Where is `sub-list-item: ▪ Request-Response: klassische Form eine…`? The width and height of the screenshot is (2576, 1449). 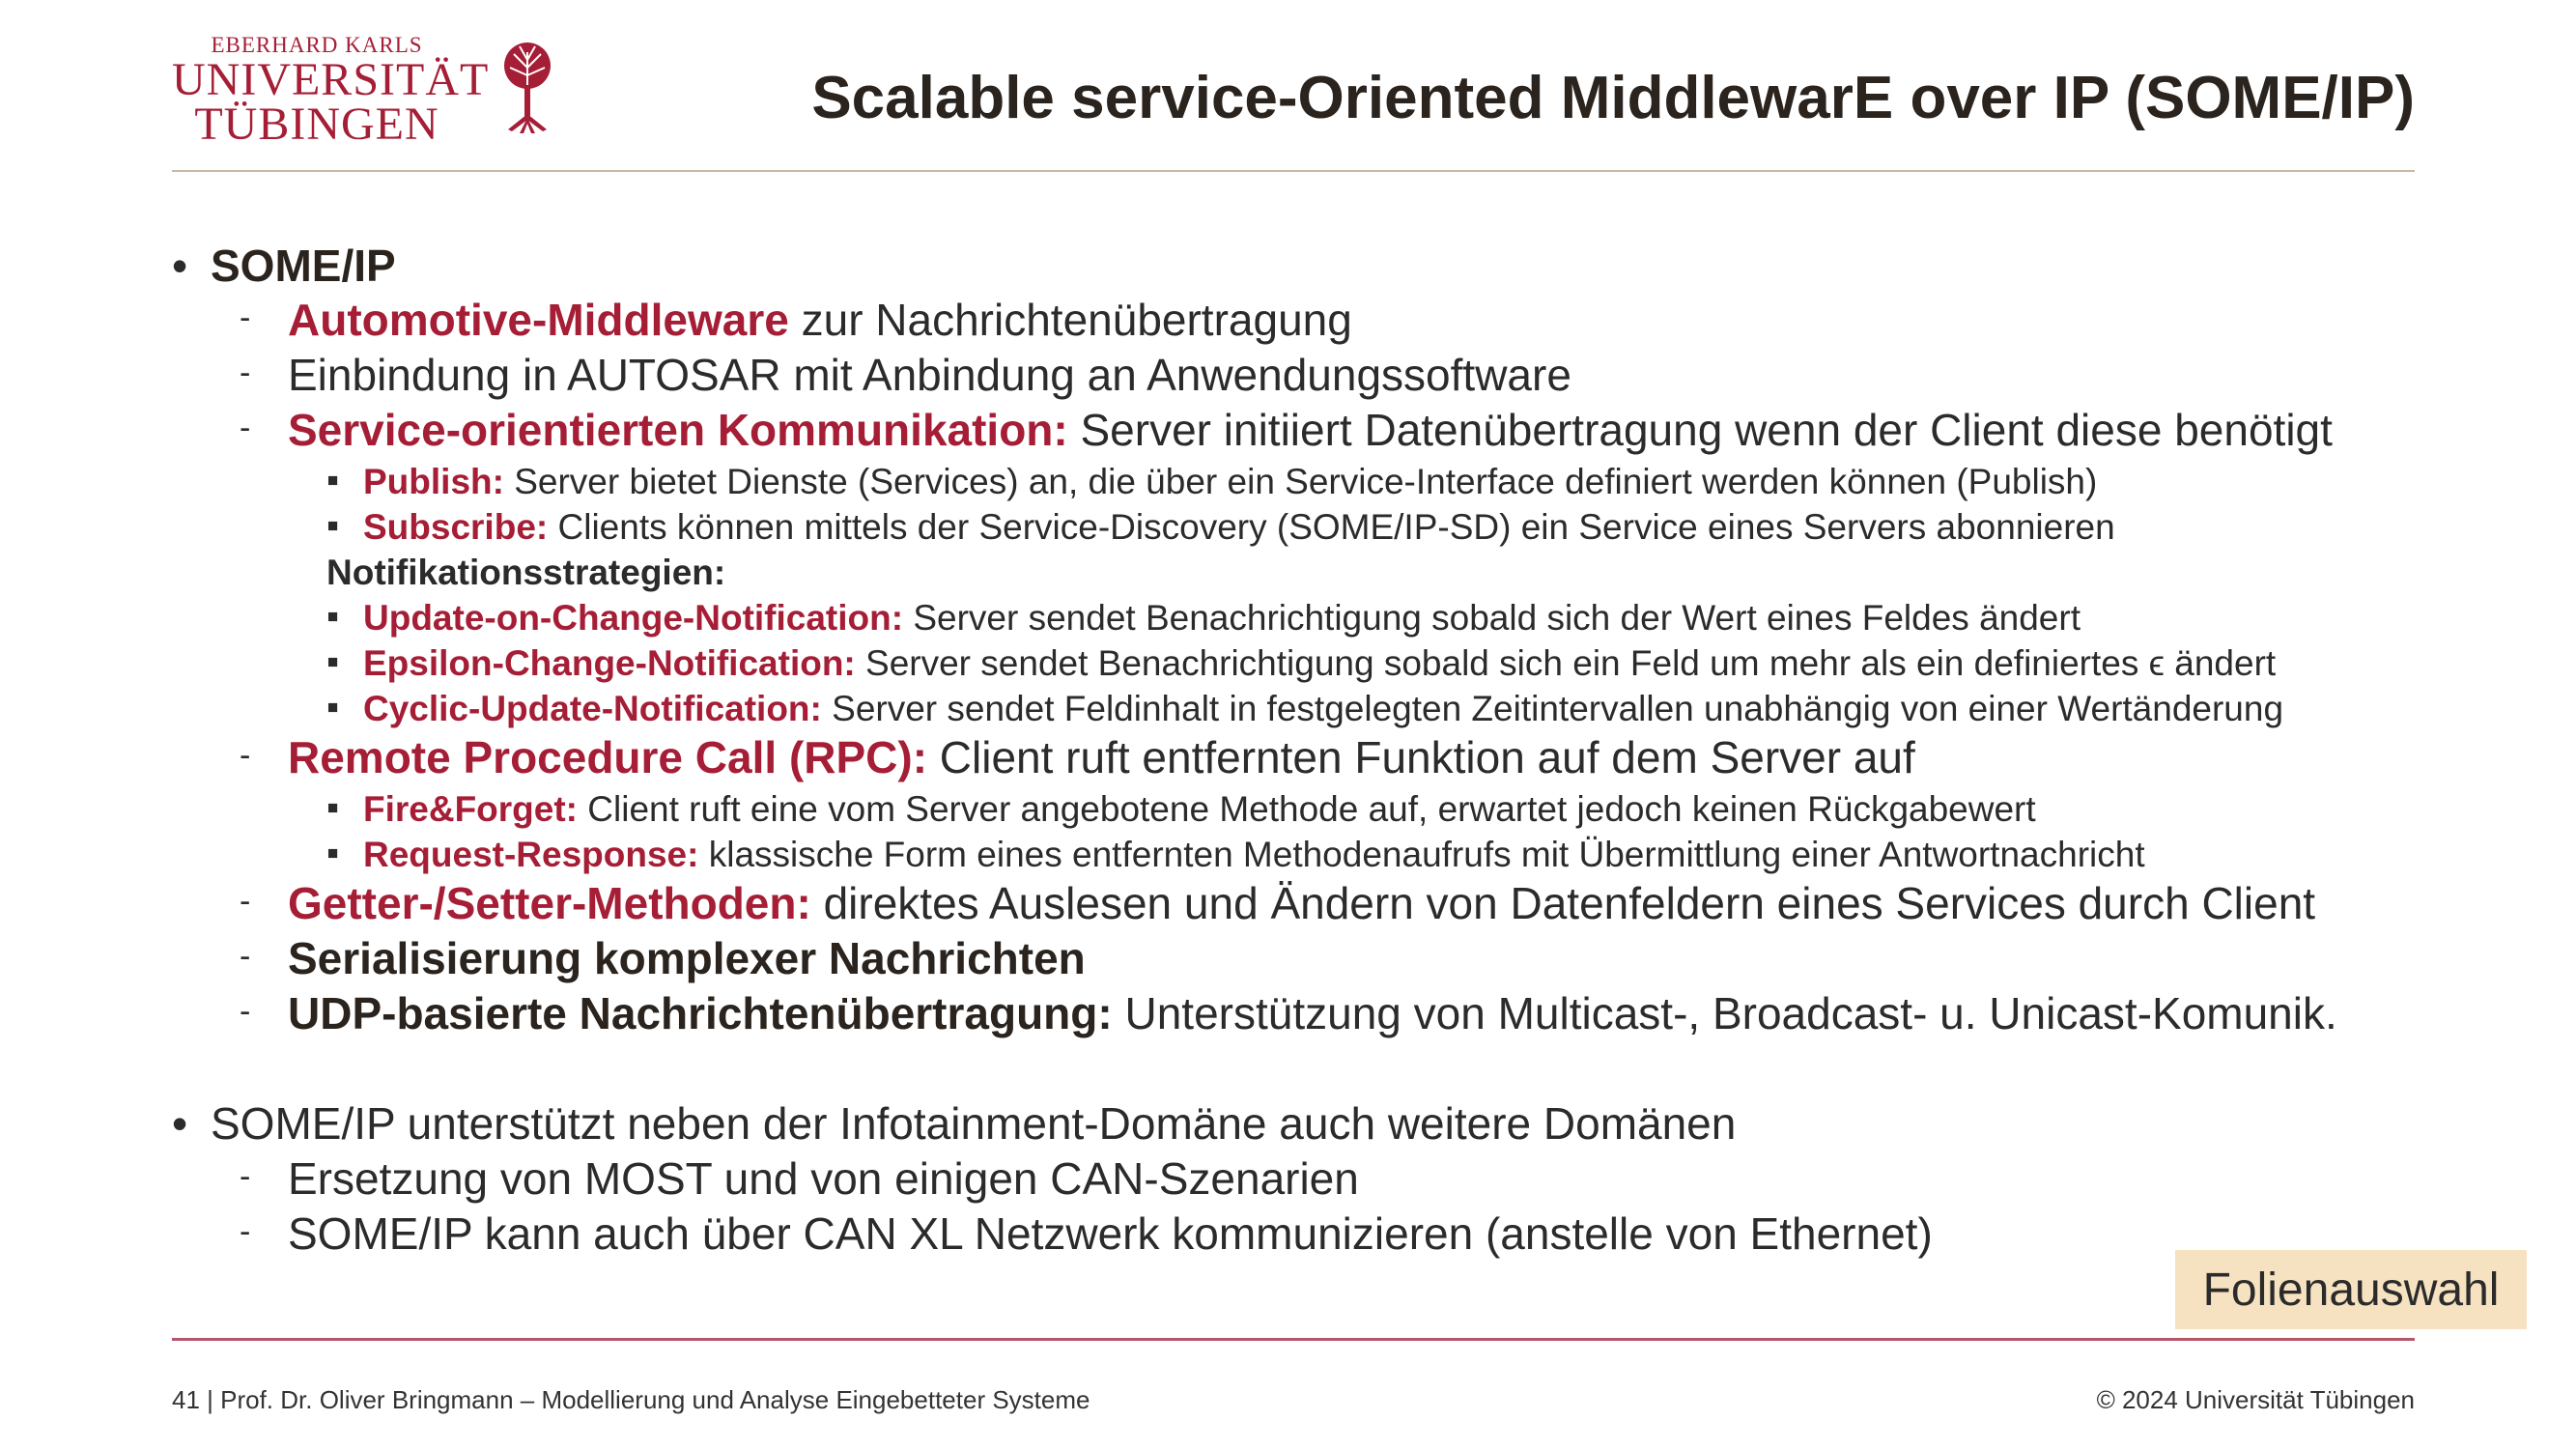 sub-list-item: ▪ Request-Response: klassische Form eine… is located at coordinates (1235, 854).